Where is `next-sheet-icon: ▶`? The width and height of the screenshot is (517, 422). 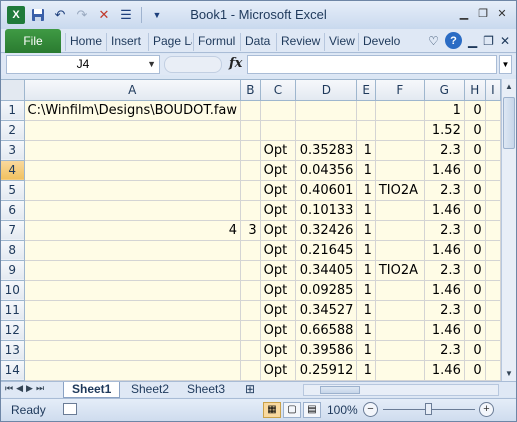
next-sheet-icon: ▶ is located at coordinates (29, 388).